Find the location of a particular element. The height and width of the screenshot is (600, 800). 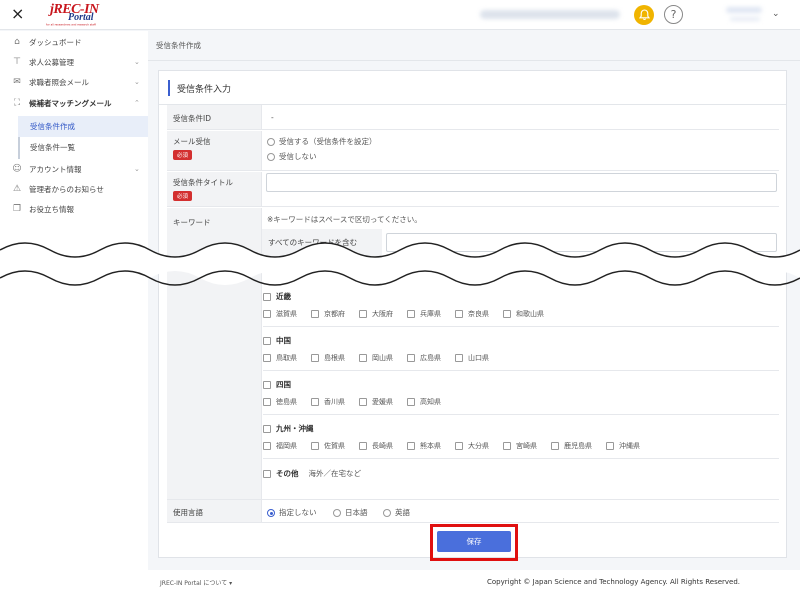

pref-checkbox: 滋賀県 is located at coordinates (280, 314).